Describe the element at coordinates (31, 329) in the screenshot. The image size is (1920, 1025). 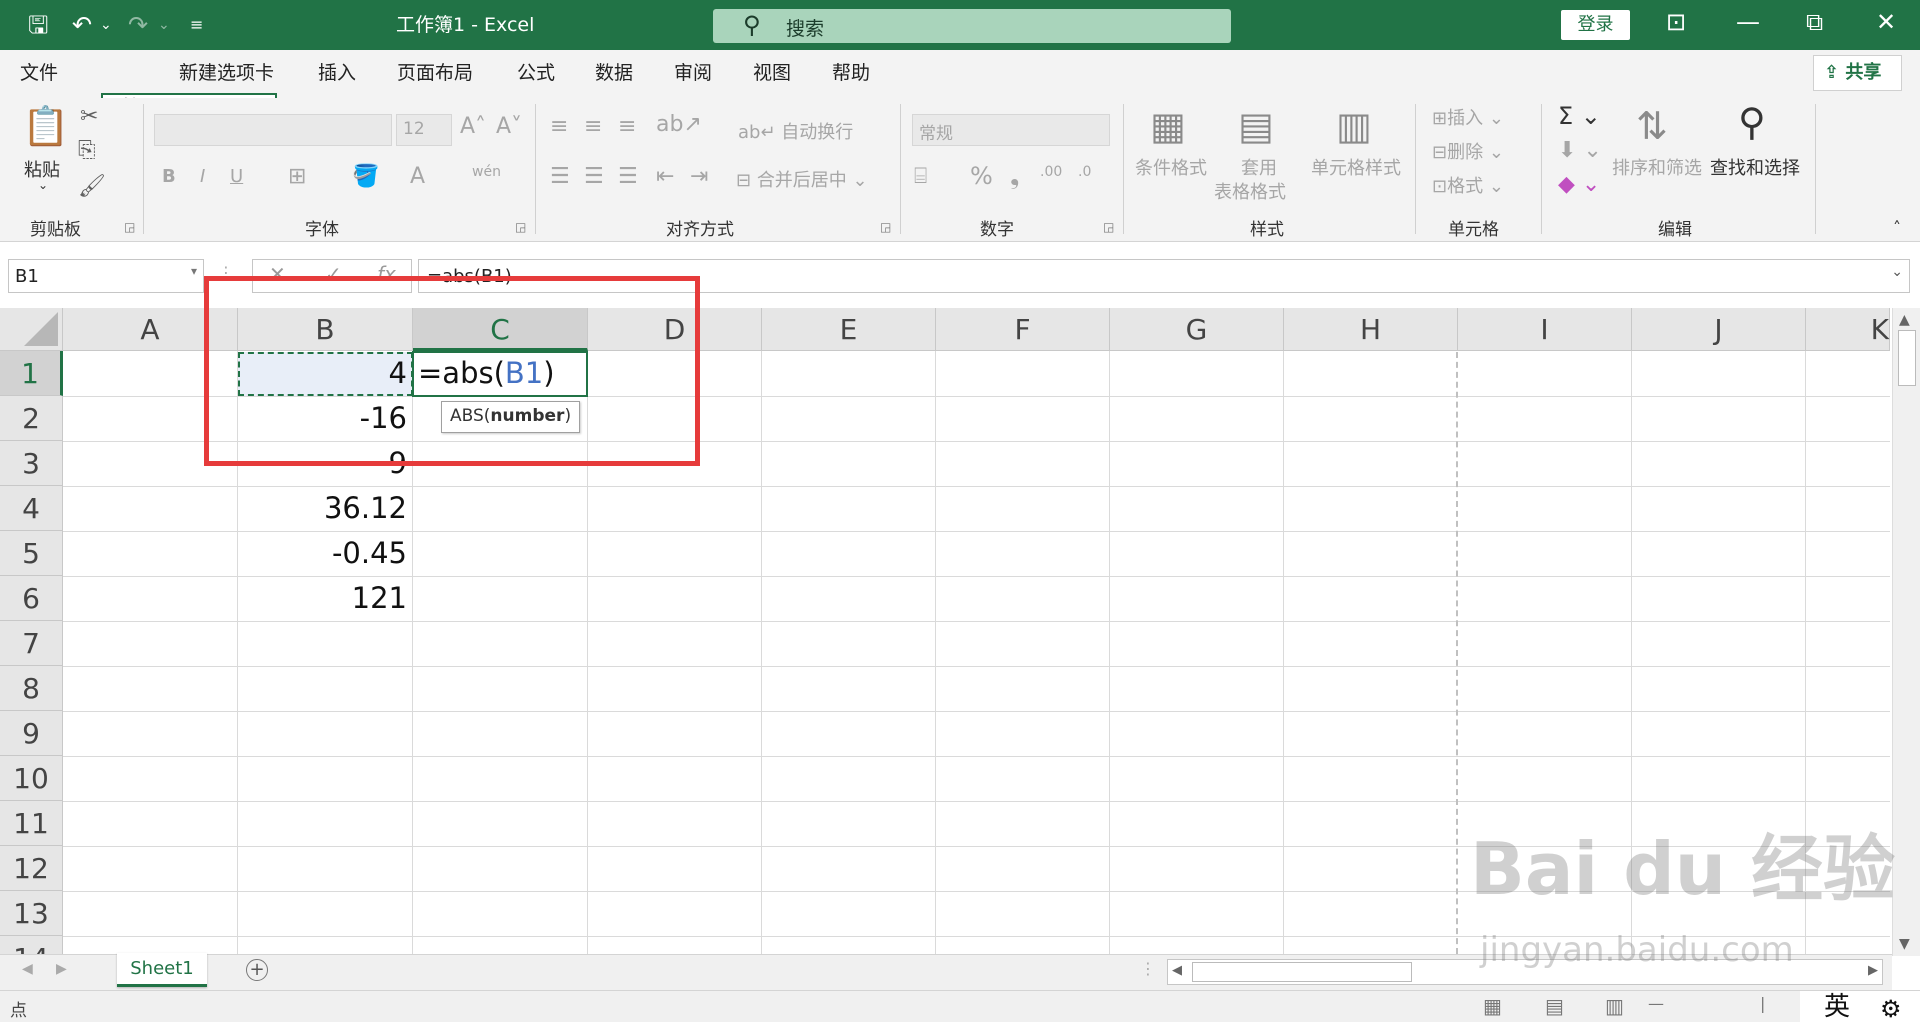
I see `select-all-button` at that location.